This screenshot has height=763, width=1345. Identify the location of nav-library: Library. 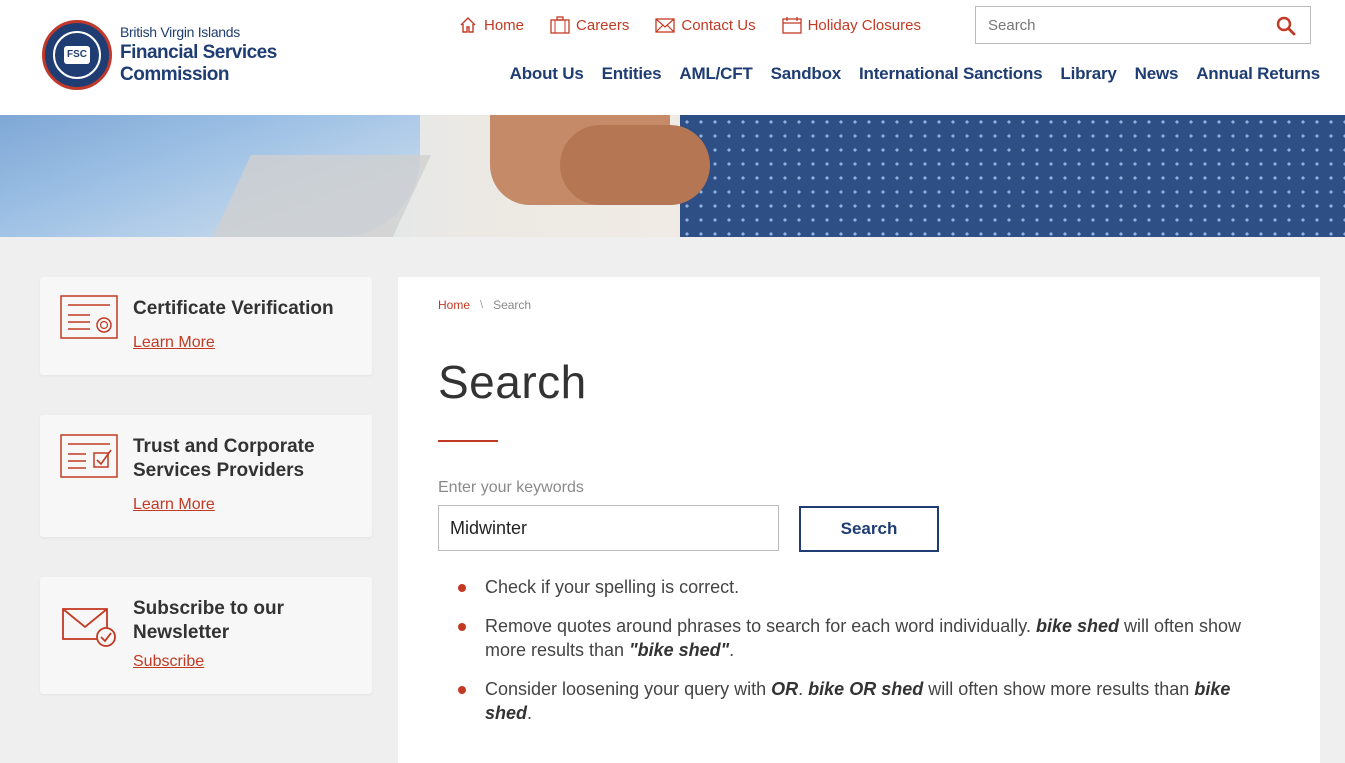
(1088, 74).